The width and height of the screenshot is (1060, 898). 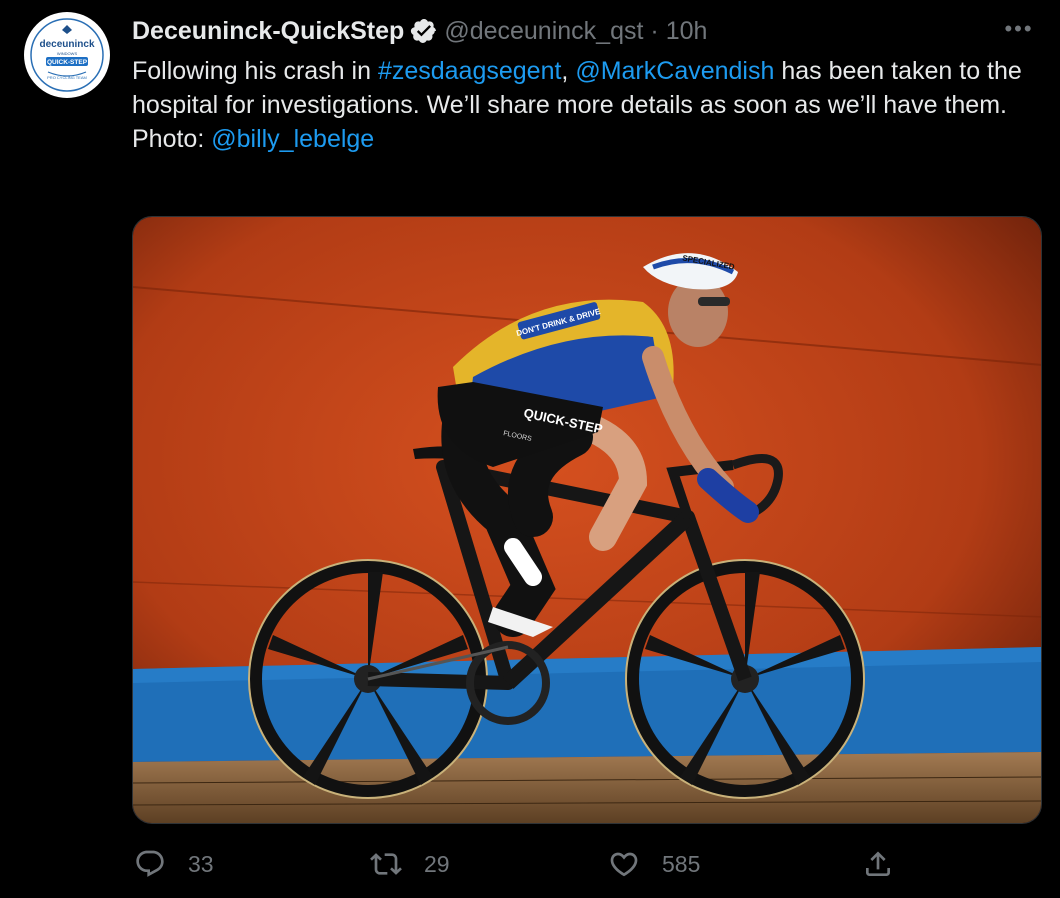 What do you see at coordinates (268, 31) in the screenshot?
I see `display-name: Deceuninck-QuickStep` at bounding box center [268, 31].